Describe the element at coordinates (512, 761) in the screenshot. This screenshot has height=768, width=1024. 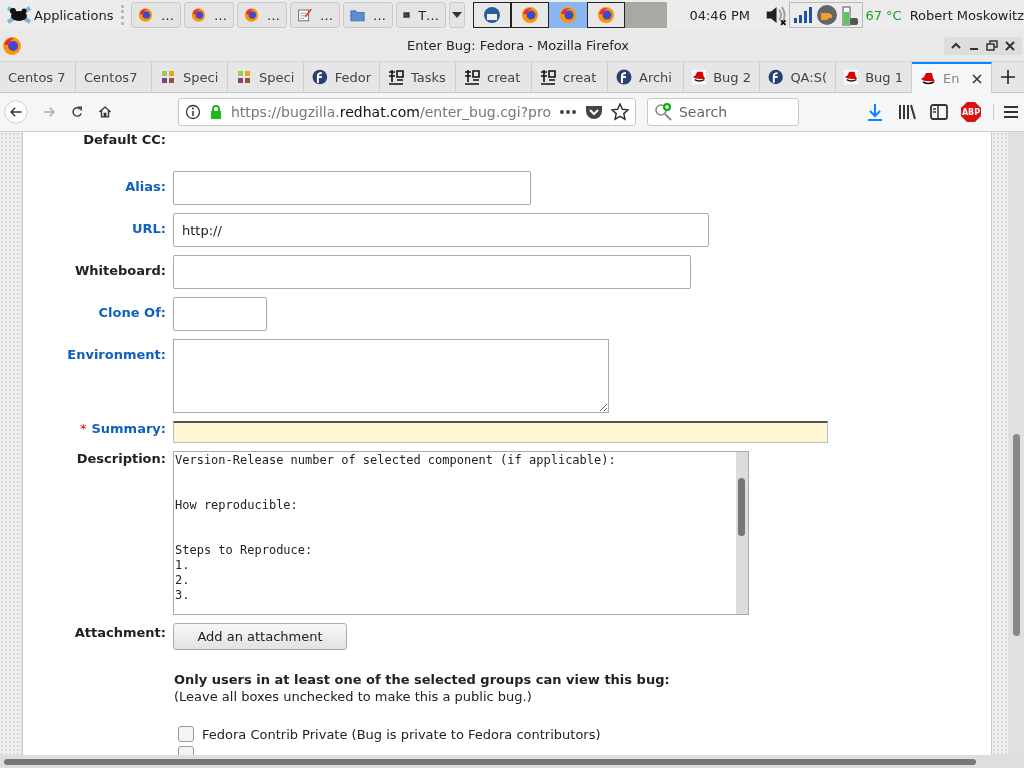
I see `horizontal-scrollbar` at that location.